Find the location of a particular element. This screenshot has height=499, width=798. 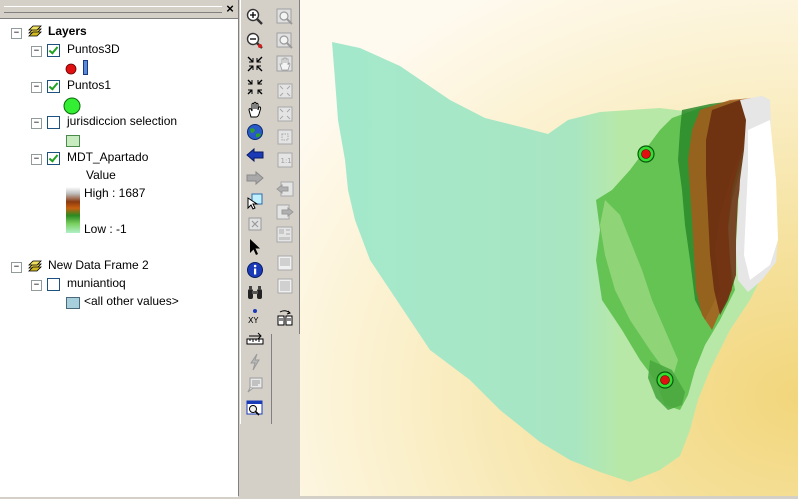

back-extent-icon is located at coordinates (255, 155).